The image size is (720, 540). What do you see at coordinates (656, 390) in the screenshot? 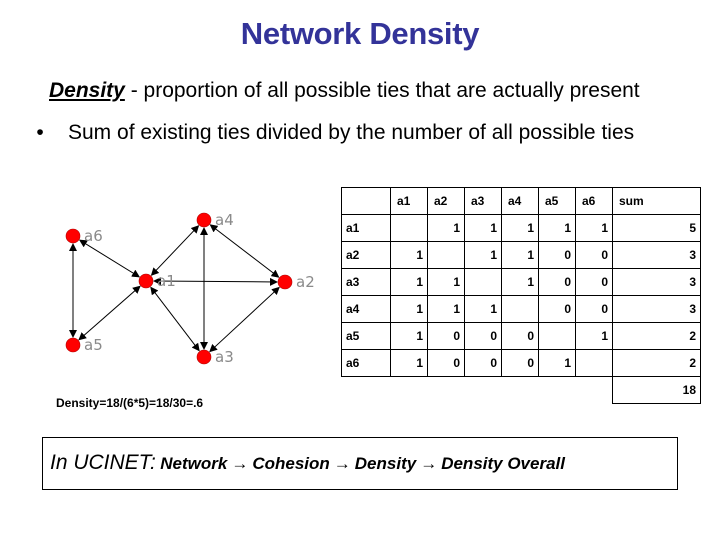
I see `total-sum-cell: 18` at bounding box center [656, 390].